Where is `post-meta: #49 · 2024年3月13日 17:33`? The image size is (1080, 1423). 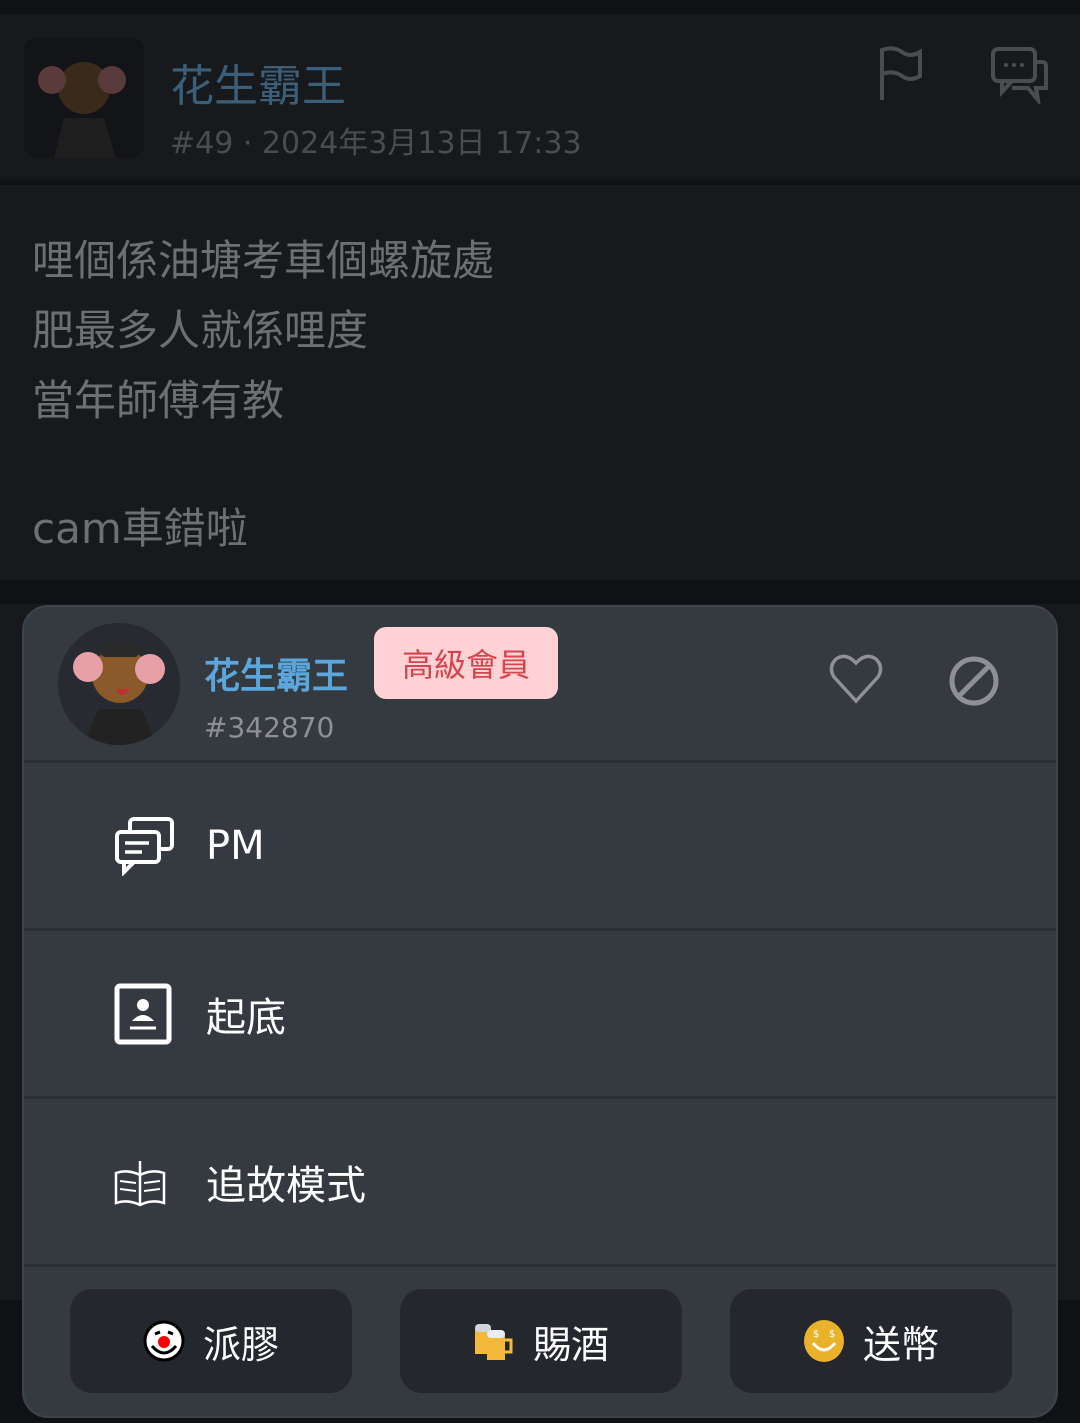
post-meta: #49 · 2024年3月13日 17:33 is located at coordinates (376, 140).